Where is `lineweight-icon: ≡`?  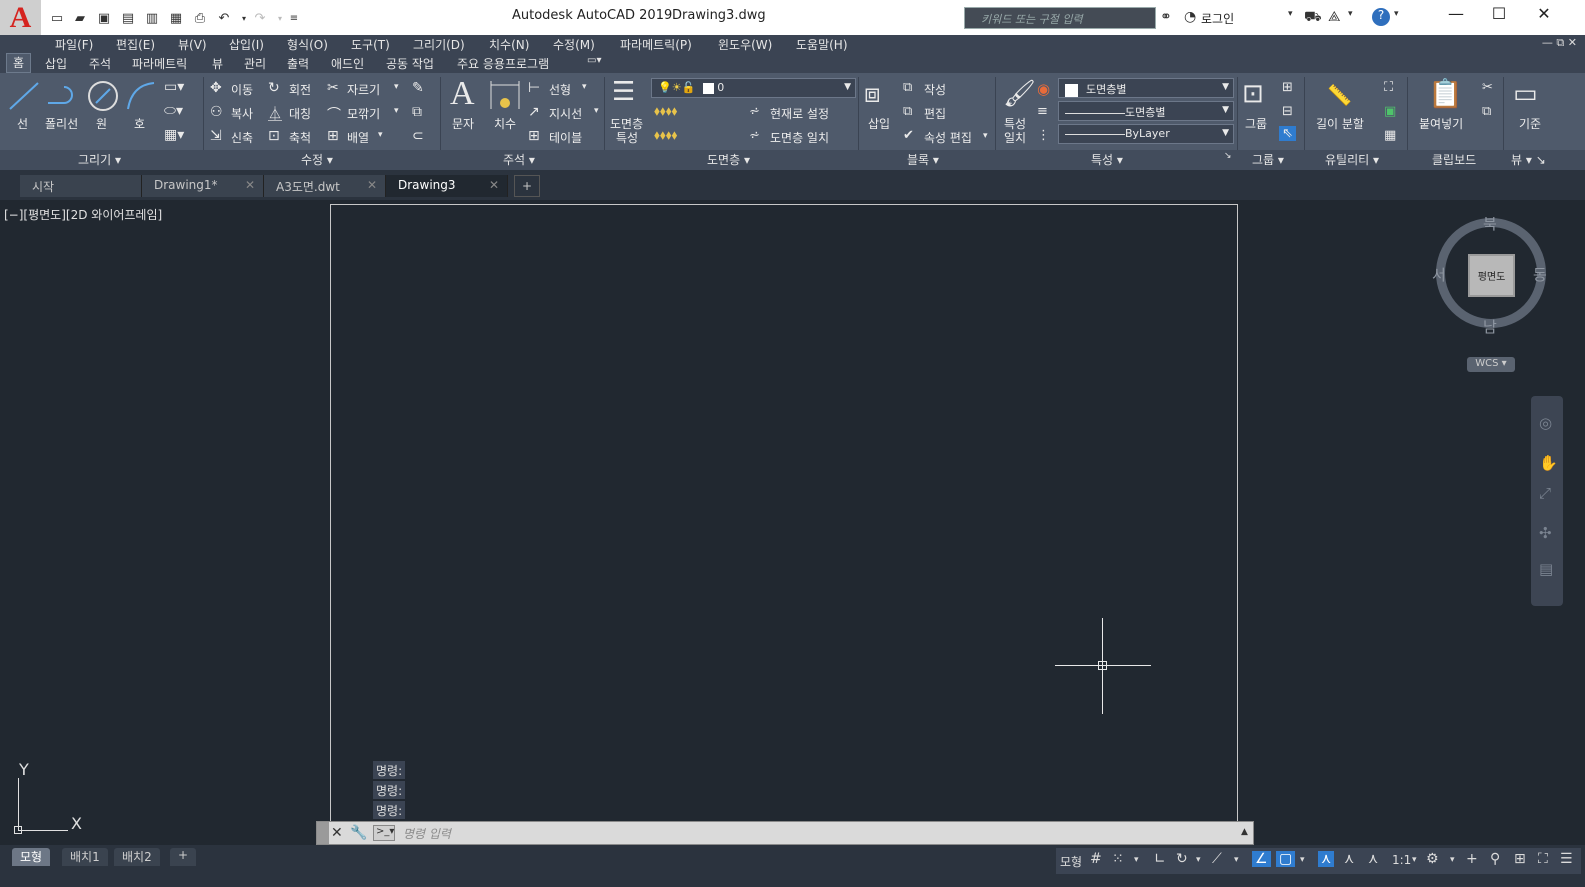 lineweight-icon: ≡ is located at coordinates (1042, 111).